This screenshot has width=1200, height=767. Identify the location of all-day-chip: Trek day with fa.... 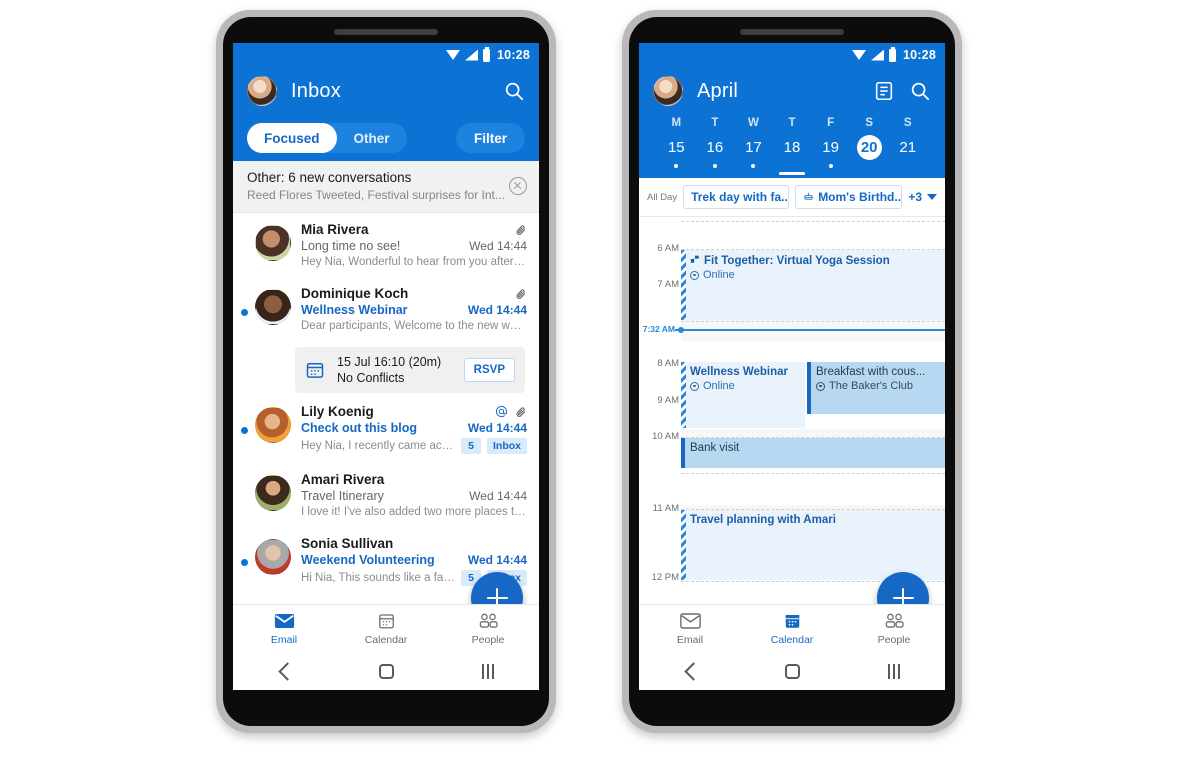
(736, 197).